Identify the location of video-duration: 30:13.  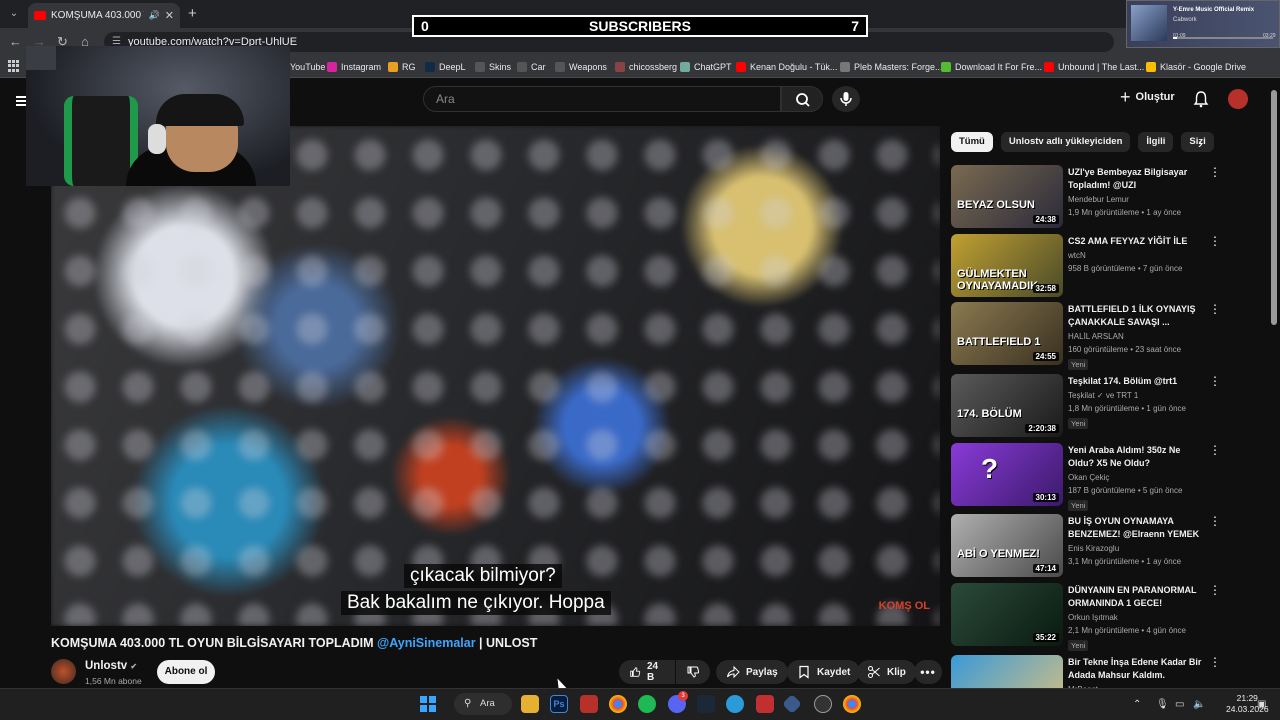
(1045, 497).